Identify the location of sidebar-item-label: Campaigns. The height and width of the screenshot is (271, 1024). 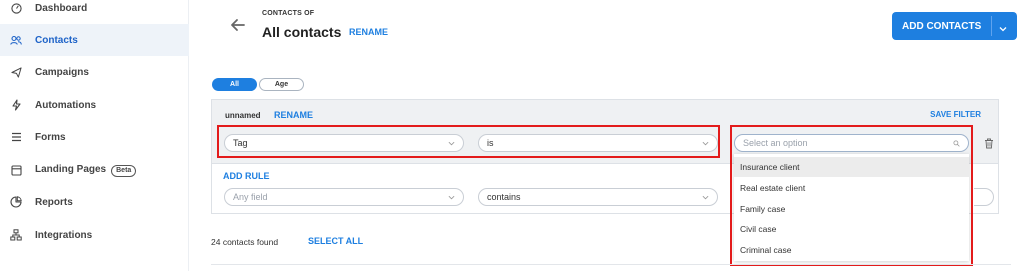
(62, 72).